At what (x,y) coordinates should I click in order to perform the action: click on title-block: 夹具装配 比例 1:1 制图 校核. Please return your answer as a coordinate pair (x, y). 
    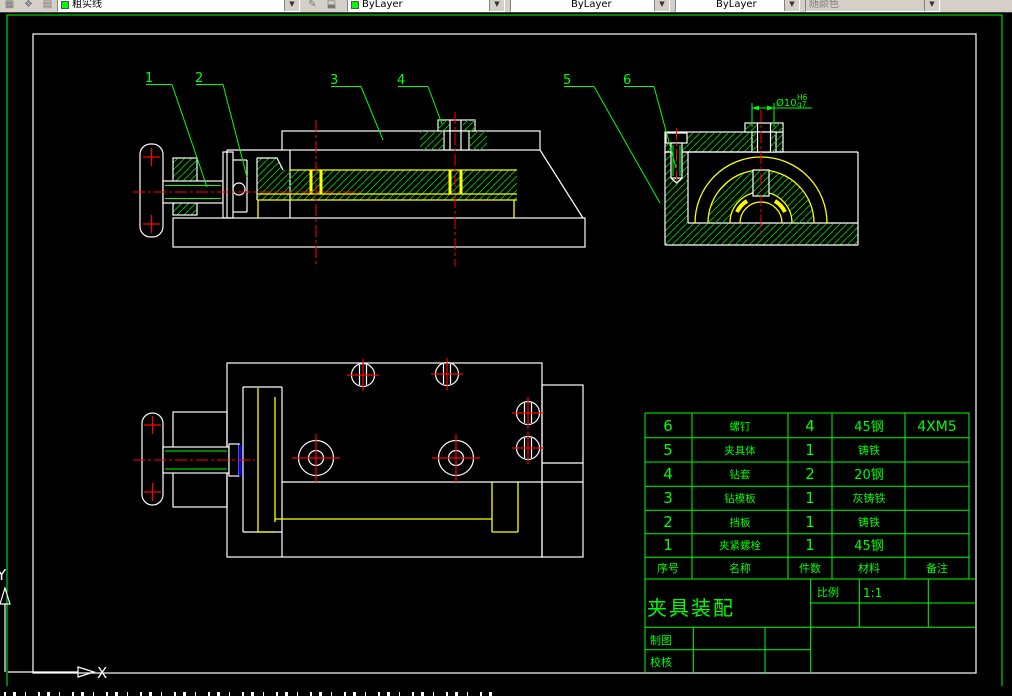
    Looking at the image, I should click on (810, 625).